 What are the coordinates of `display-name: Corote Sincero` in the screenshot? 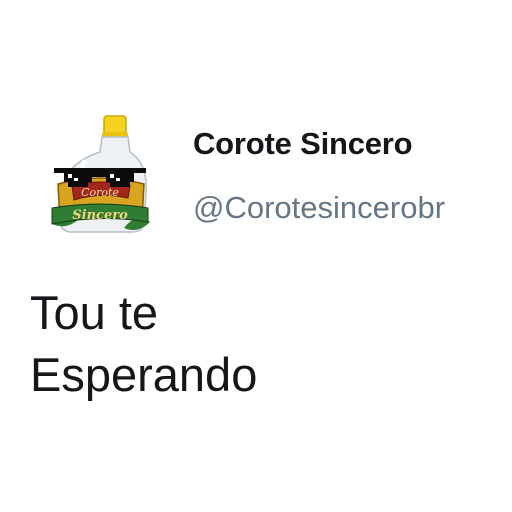 It's located at (303, 144).